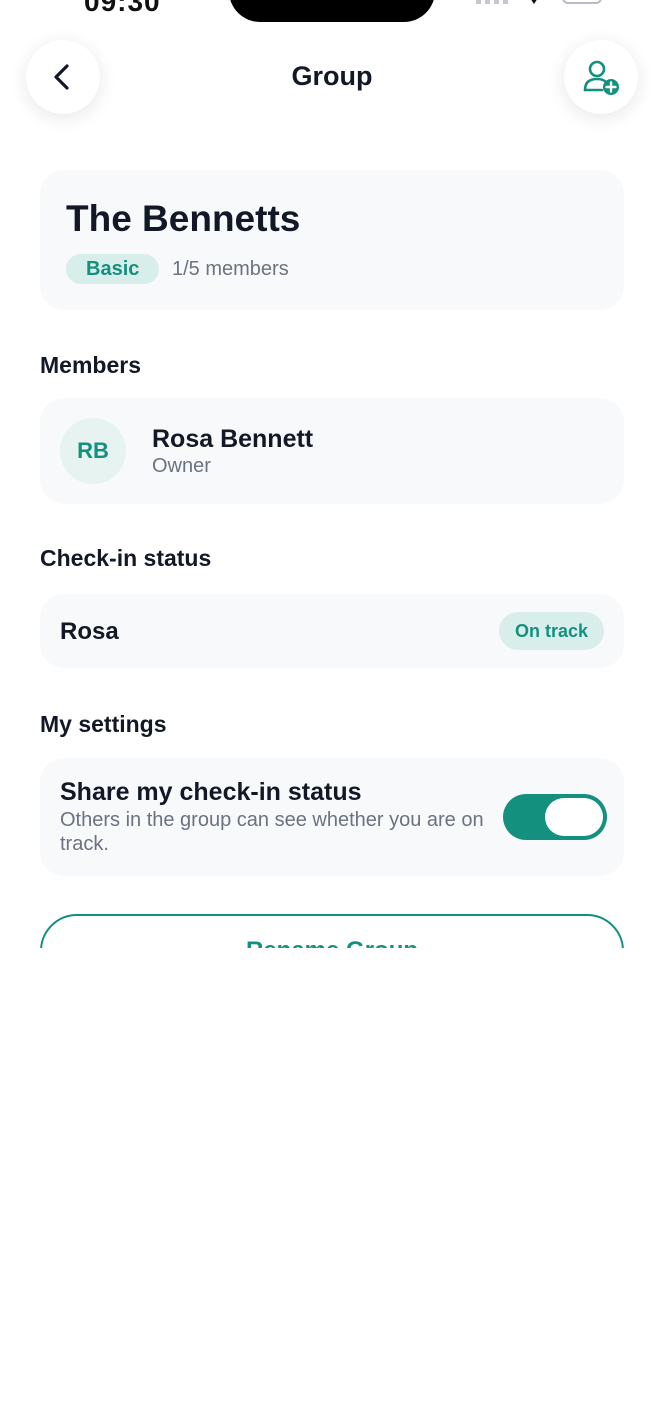 The height and width of the screenshot is (1416, 664). I want to click on checkin-section-title: Check-in status, so click(126, 558).